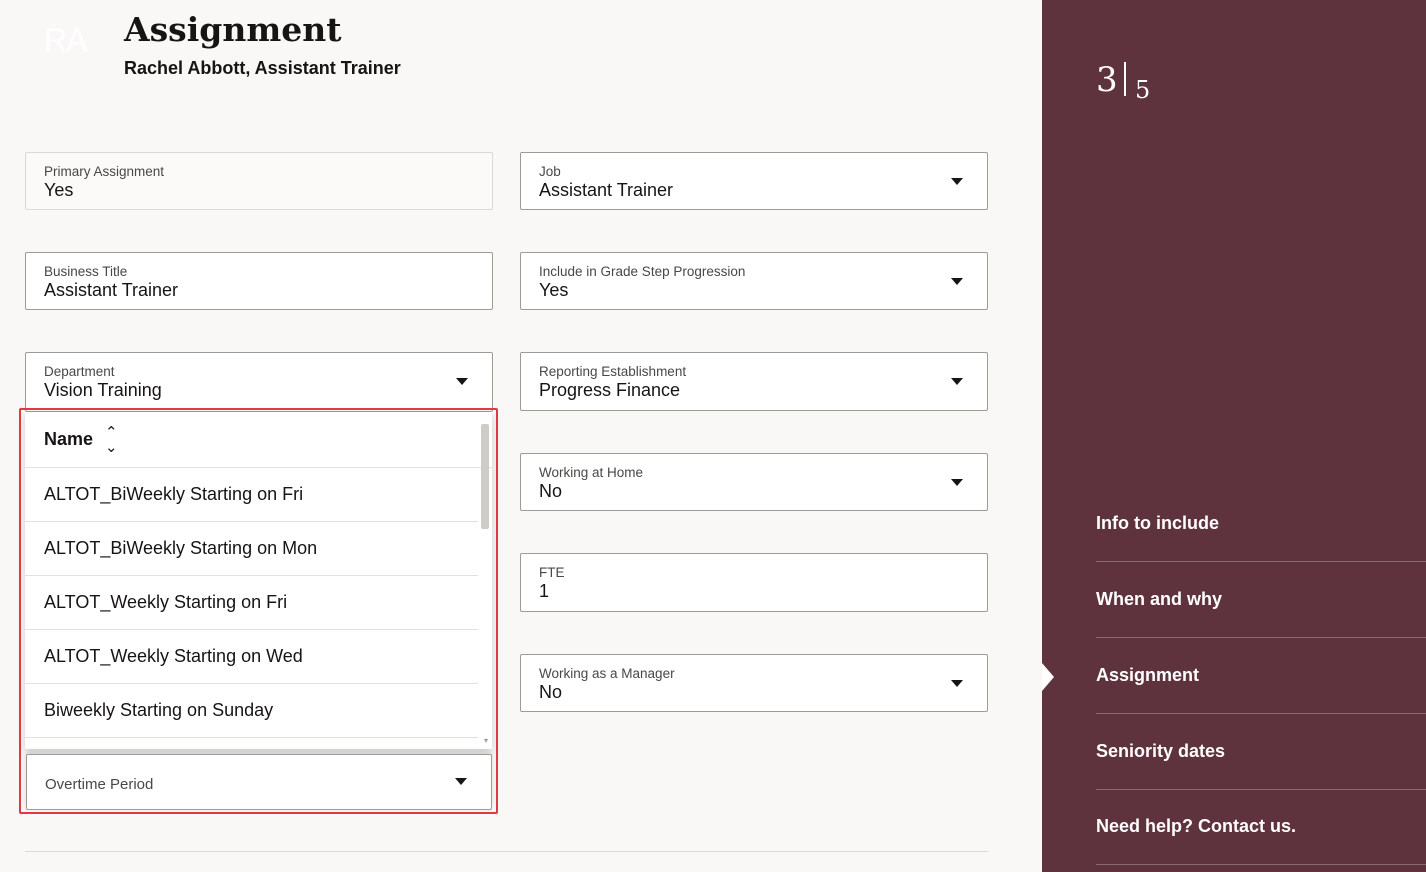 The width and height of the screenshot is (1426, 872). What do you see at coordinates (609, 390) in the screenshot?
I see `field-value: Progress Finance` at bounding box center [609, 390].